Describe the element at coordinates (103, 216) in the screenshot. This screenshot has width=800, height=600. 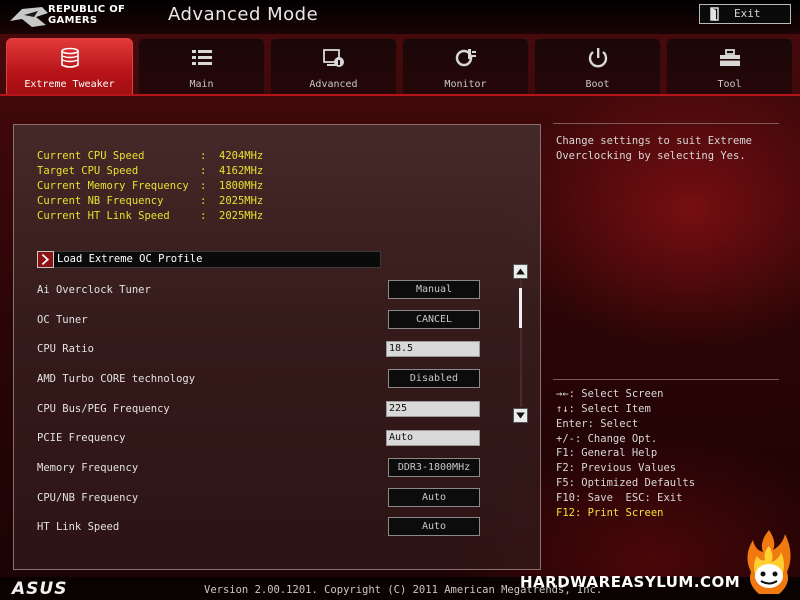
I see `info-label: Current HT Link Speed` at that location.